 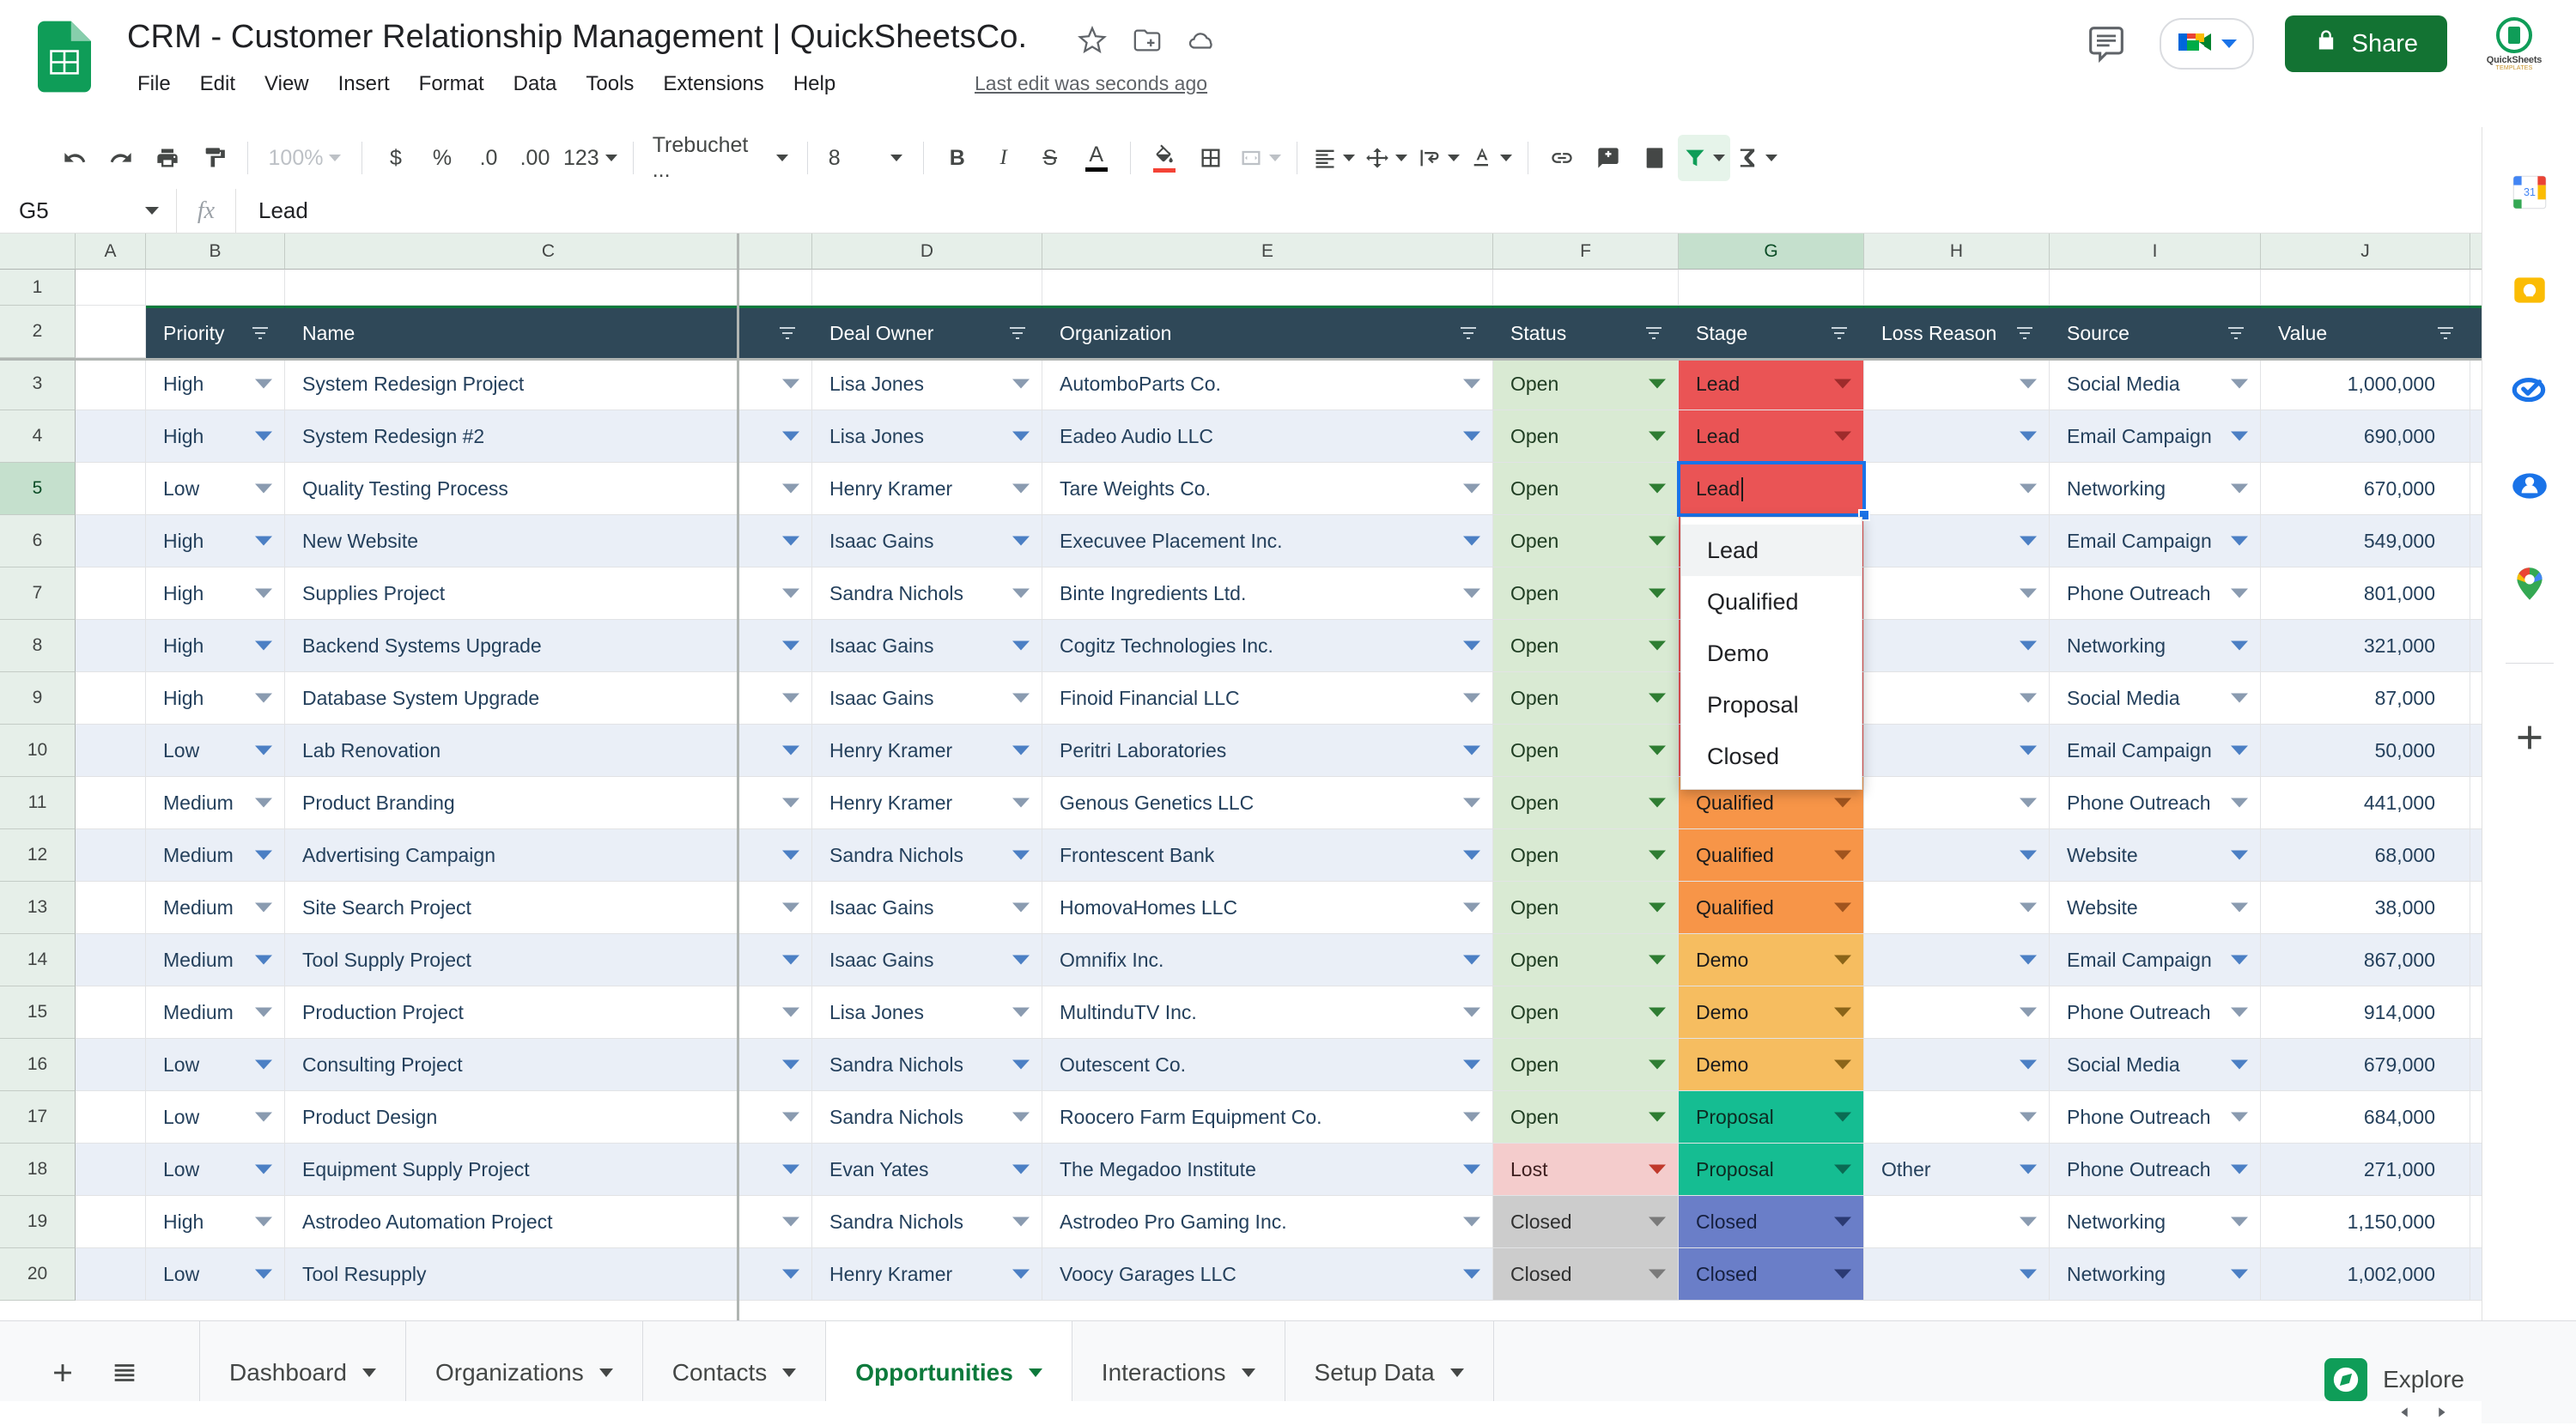 I want to click on cell-source: Networking, so click(x=2156, y=646).